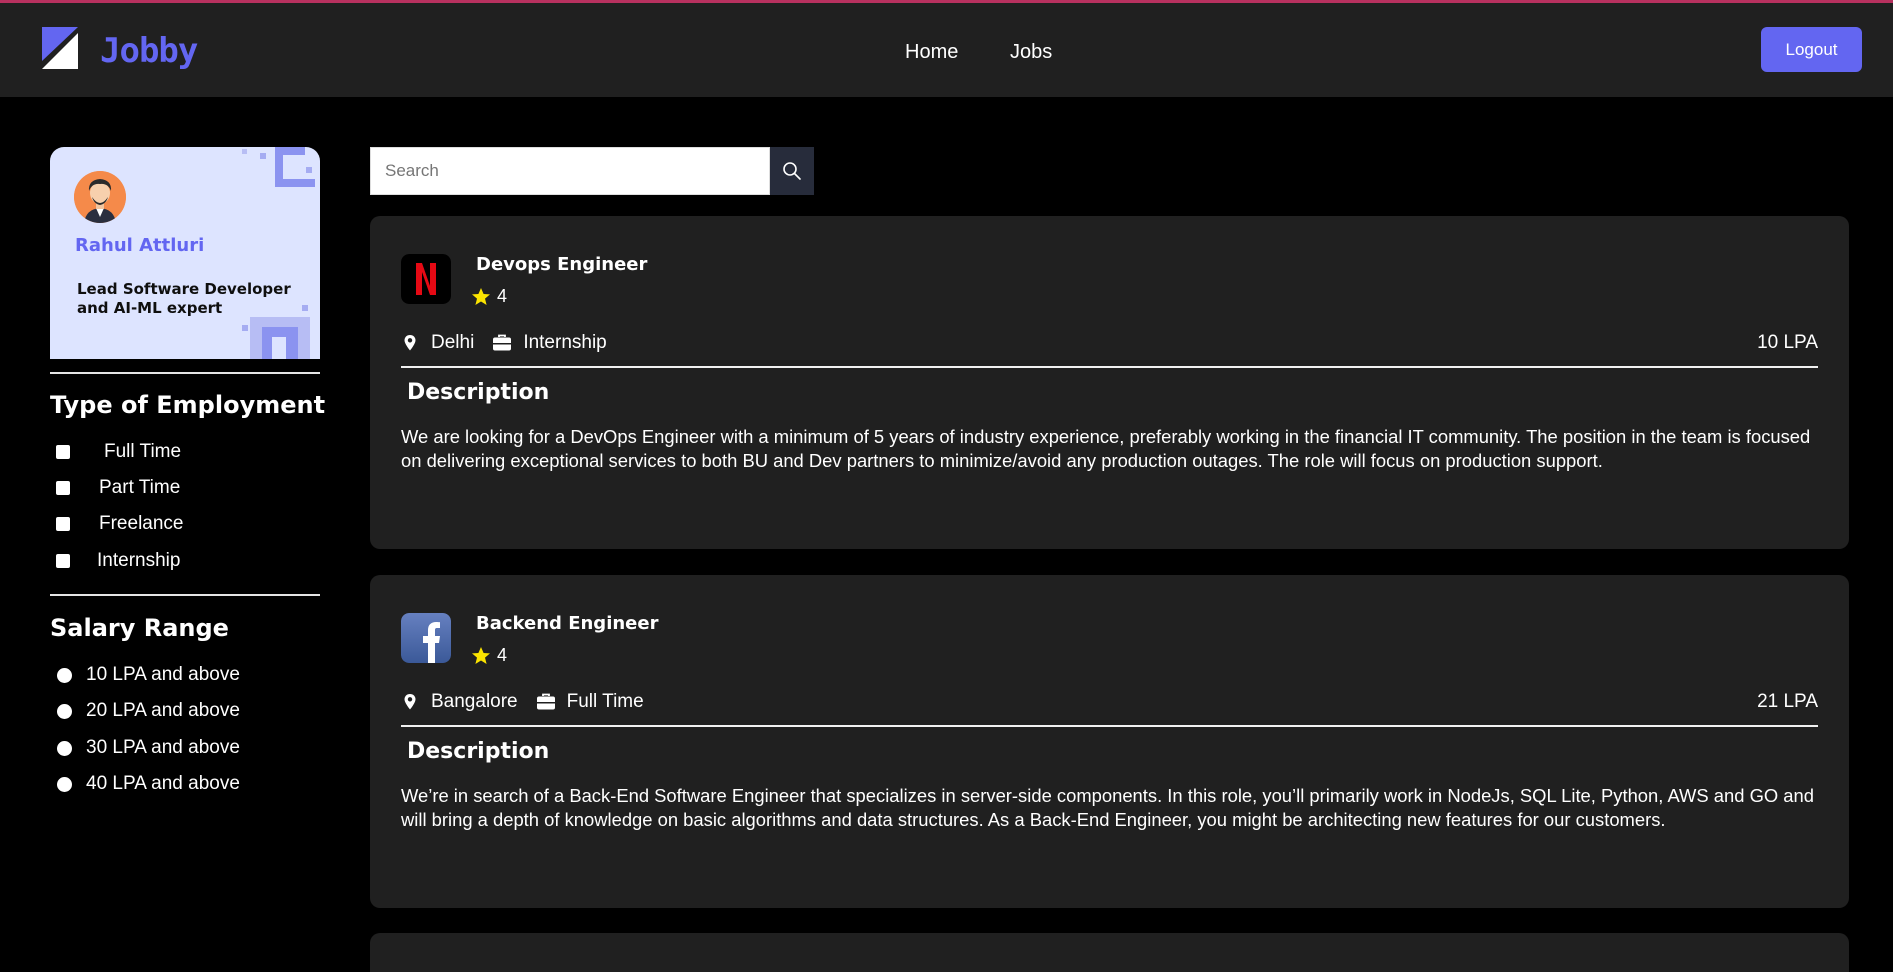  What do you see at coordinates (143, 451) in the screenshot?
I see `employment-option-label: Full Time` at bounding box center [143, 451].